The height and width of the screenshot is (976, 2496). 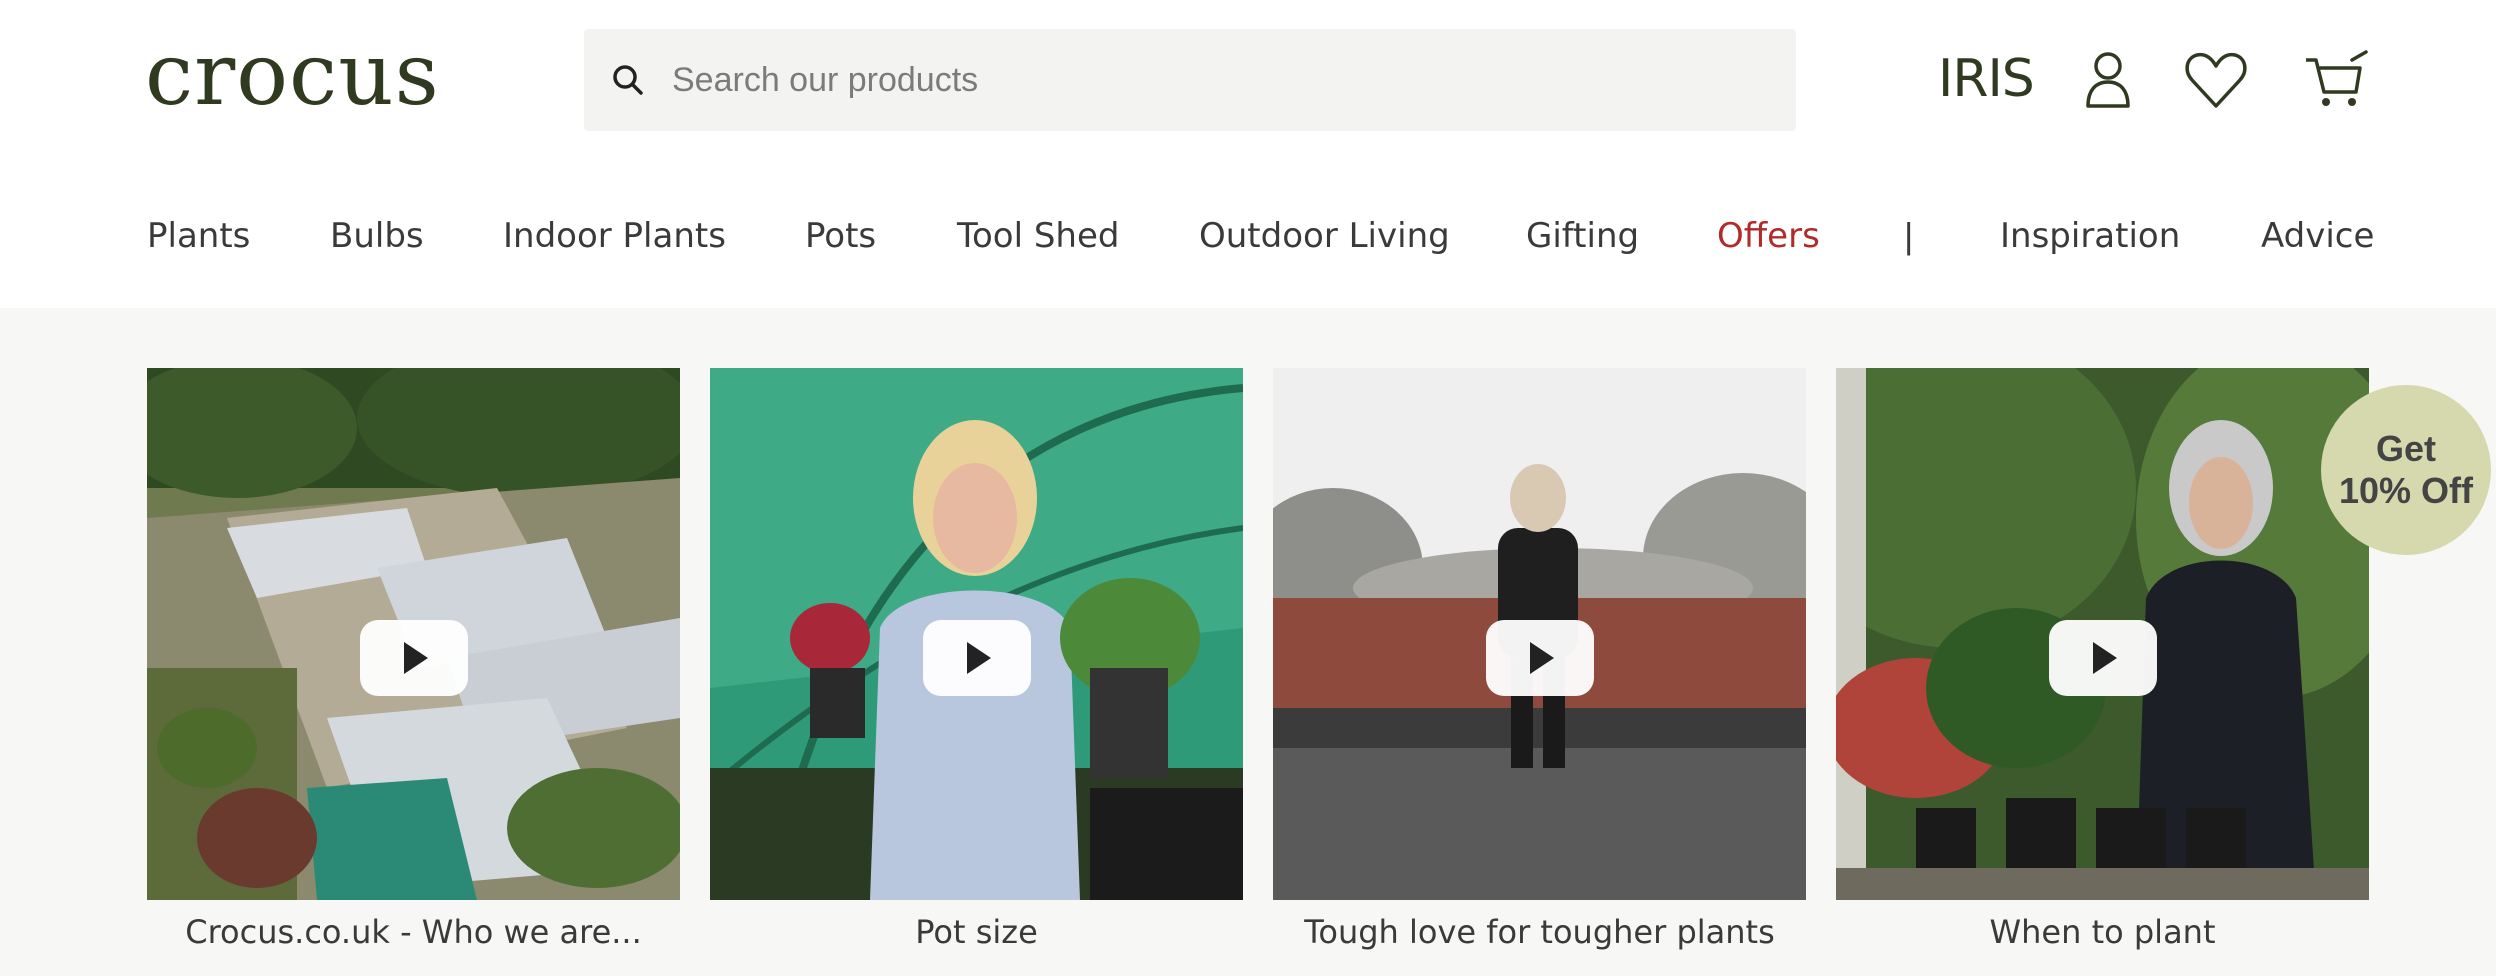 I want to click on video-caption: When to plant, so click(x=2102, y=932).